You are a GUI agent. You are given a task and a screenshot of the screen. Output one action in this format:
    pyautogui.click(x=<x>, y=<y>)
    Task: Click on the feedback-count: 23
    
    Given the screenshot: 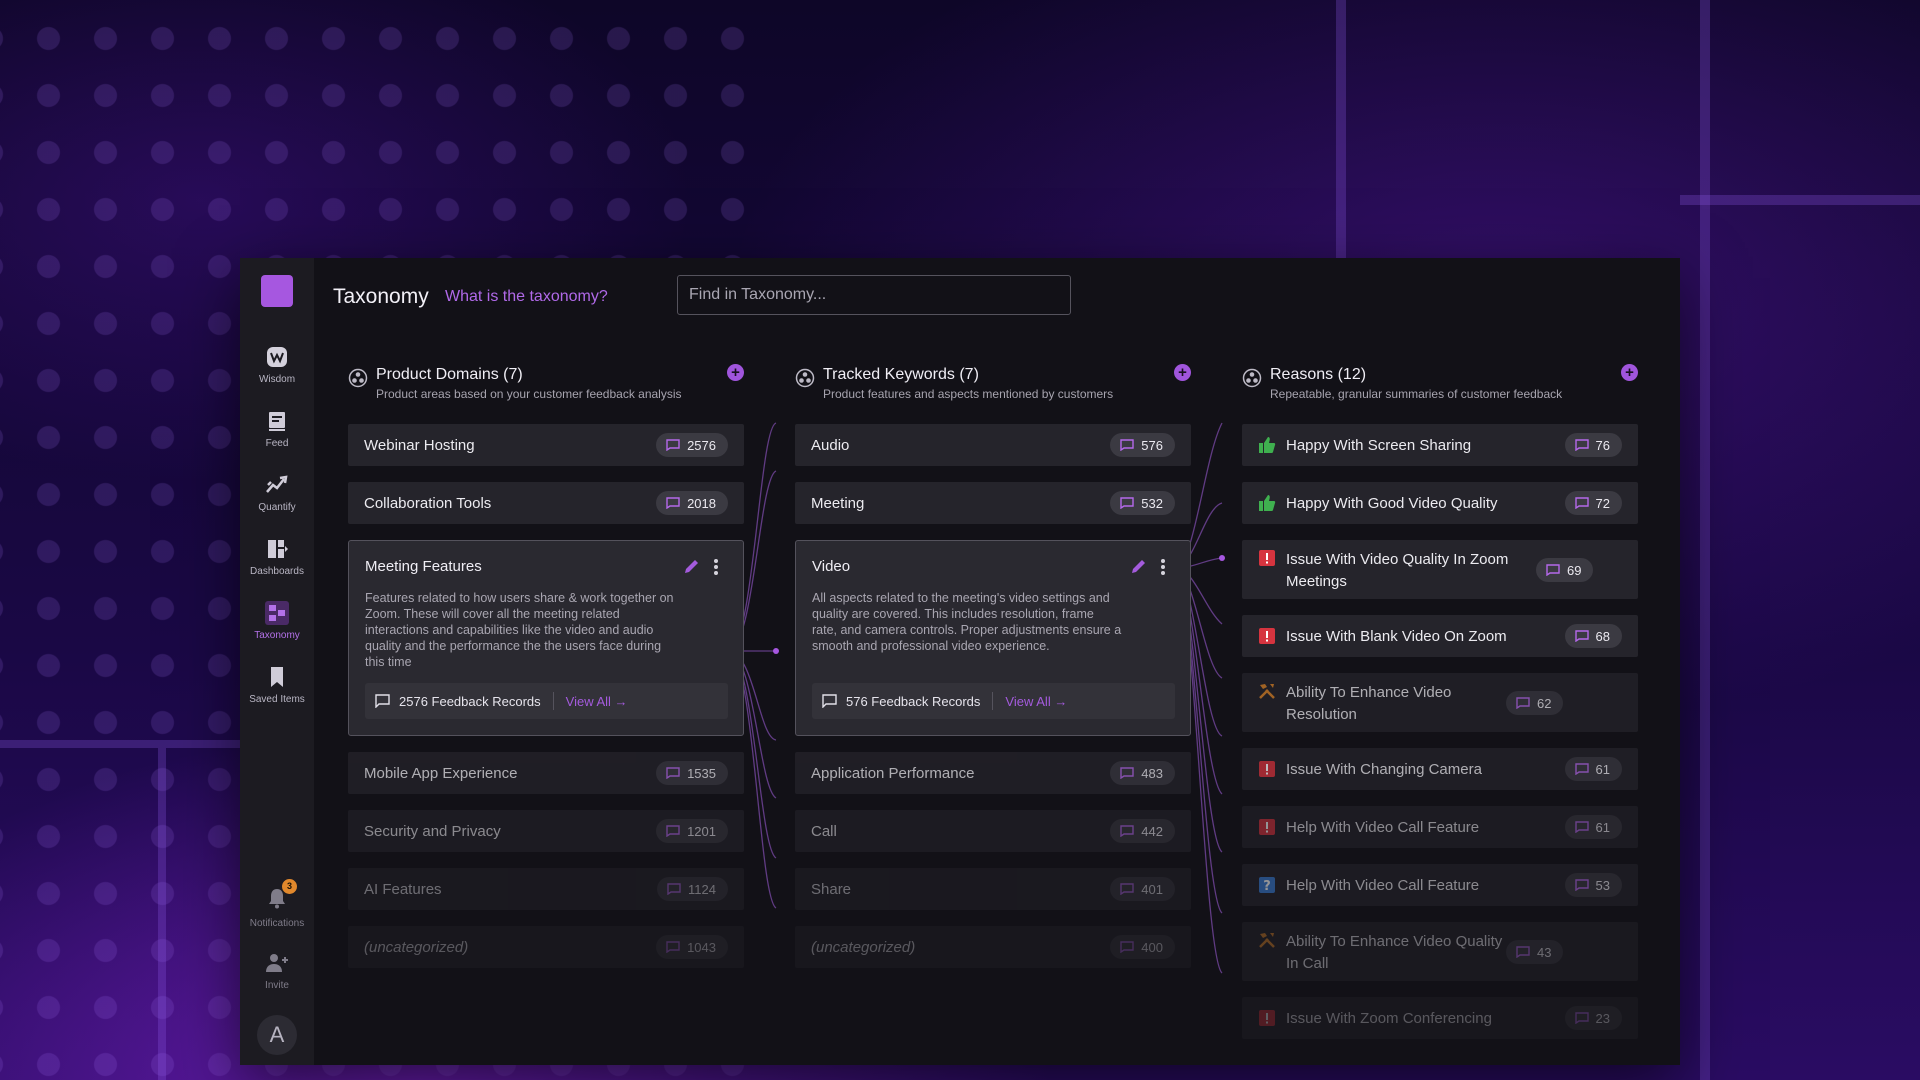 What is the action you would take?
    pyautogui.click(x=1593, y=1018)
    